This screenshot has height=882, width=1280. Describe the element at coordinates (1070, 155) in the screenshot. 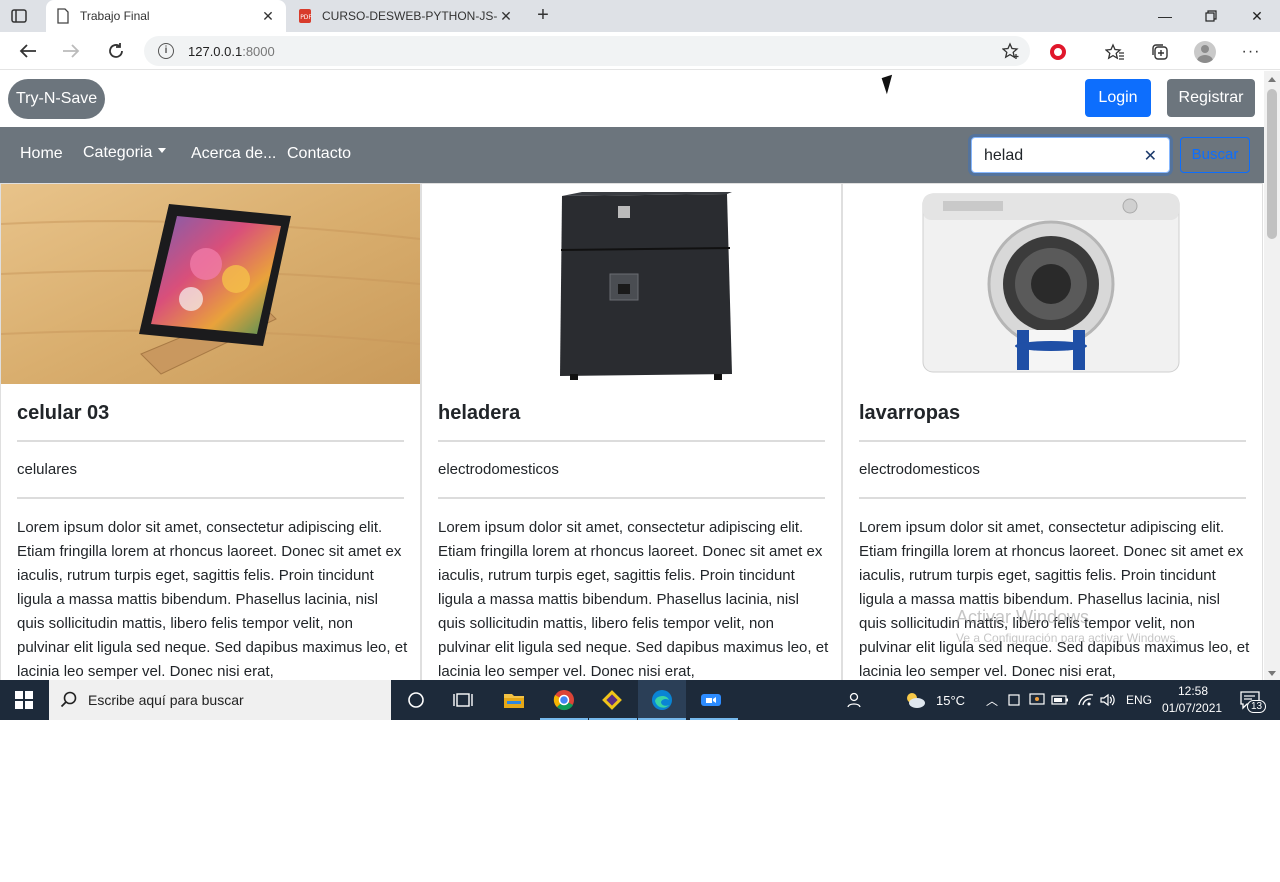

I see `search-input: helad ✕` at that location.